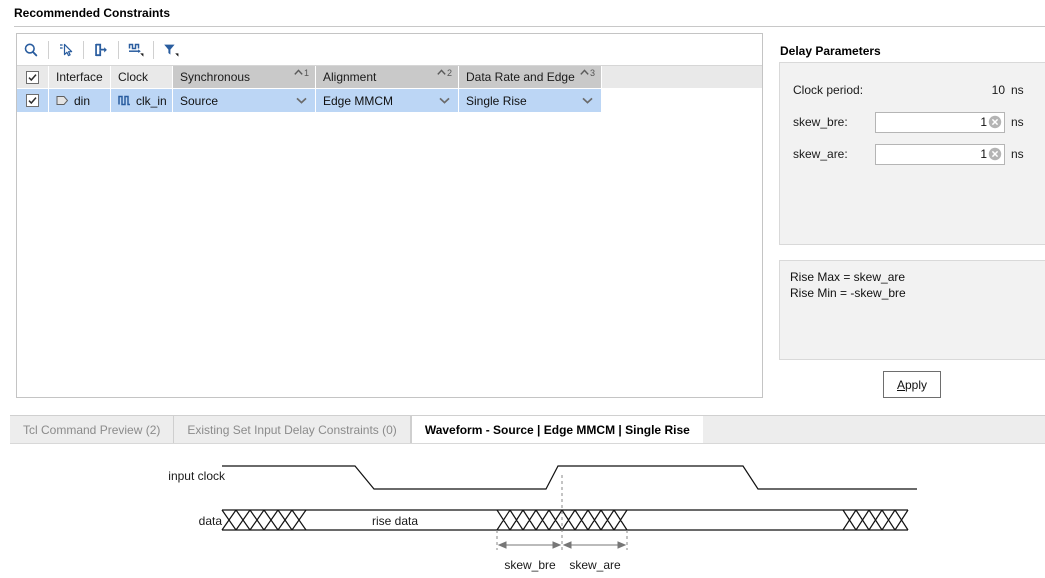  Describe the element at coordinates (682, 100) in the screenshot. I see `cell-filler` at that location.